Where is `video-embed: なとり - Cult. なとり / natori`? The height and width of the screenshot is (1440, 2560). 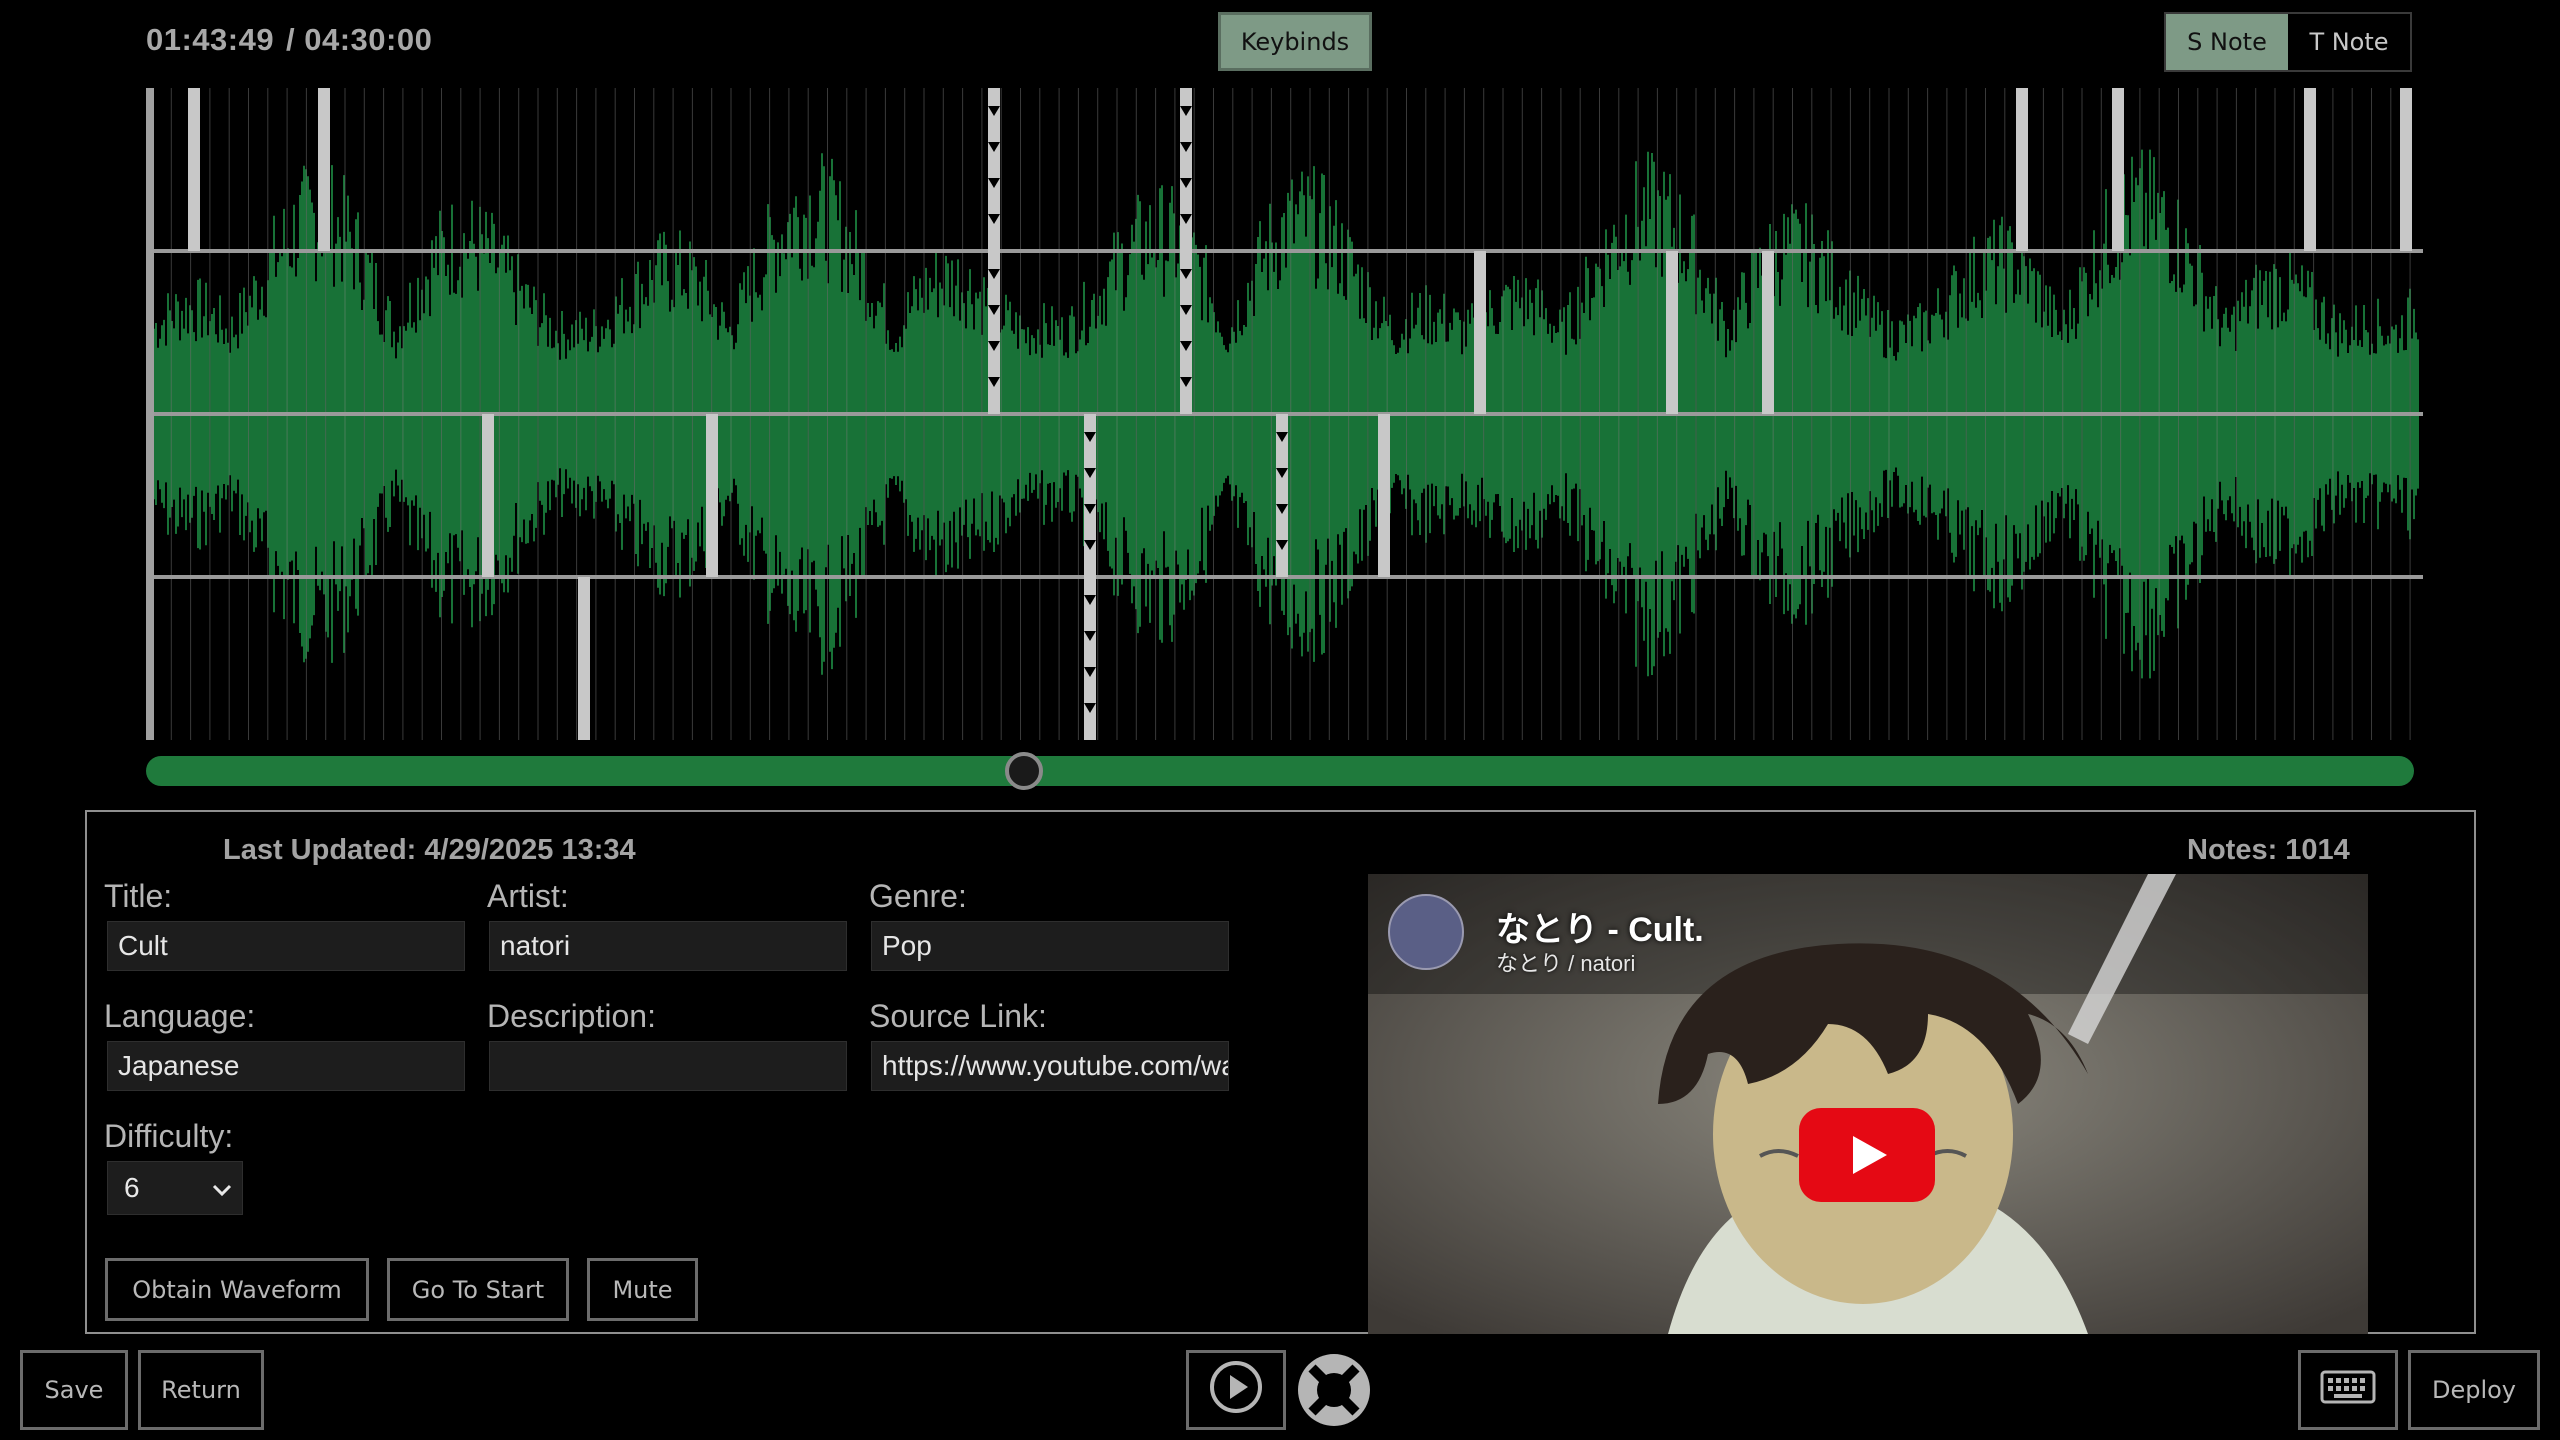
video-embed: なとり - Cult. なとり / natori is located at coordinates (1868, 1104).